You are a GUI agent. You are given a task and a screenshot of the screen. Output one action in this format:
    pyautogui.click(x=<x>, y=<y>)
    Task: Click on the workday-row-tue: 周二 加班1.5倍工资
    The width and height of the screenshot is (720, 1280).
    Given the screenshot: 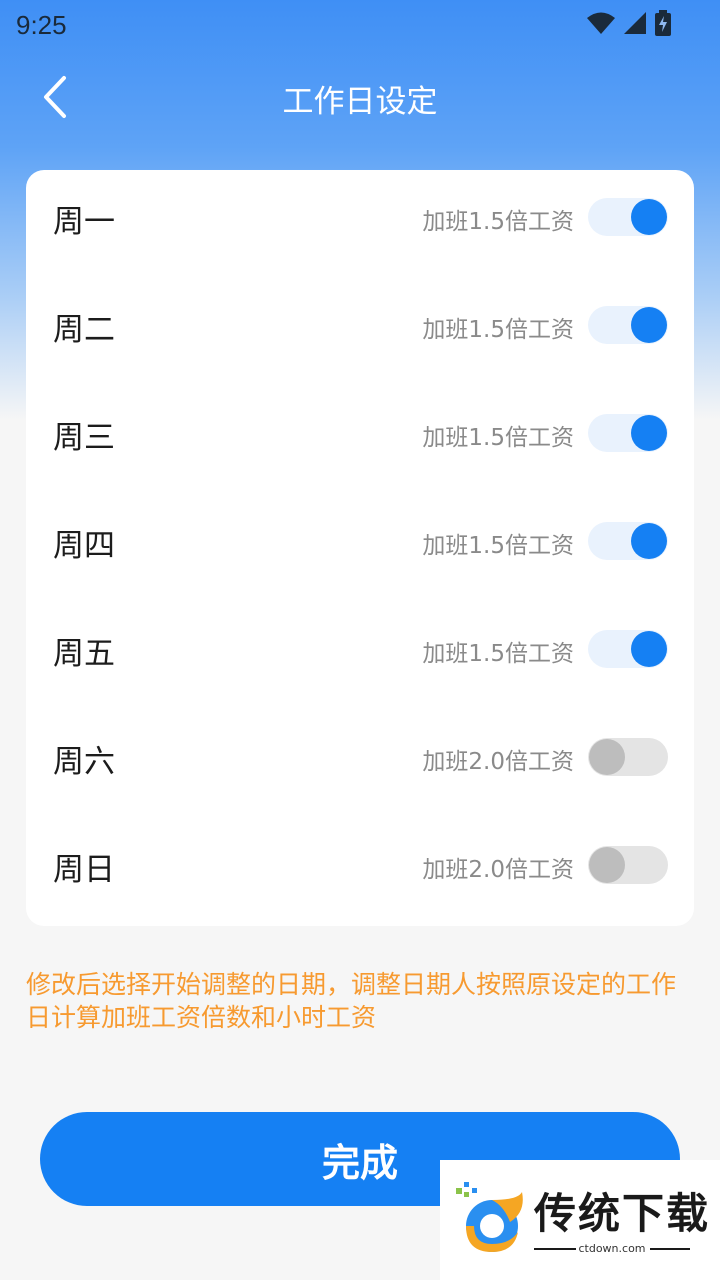 What is the action you would take?
    pyautogui.click(x=360, y=332)
    